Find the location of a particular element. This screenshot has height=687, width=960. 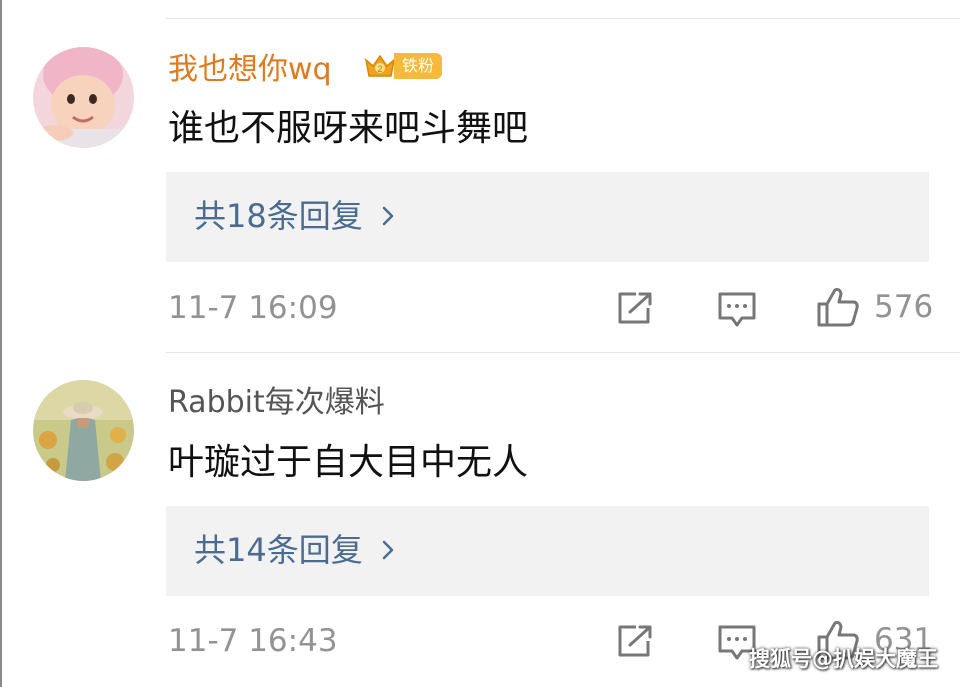

like-button: 576 is located at coordinates (874, 307).